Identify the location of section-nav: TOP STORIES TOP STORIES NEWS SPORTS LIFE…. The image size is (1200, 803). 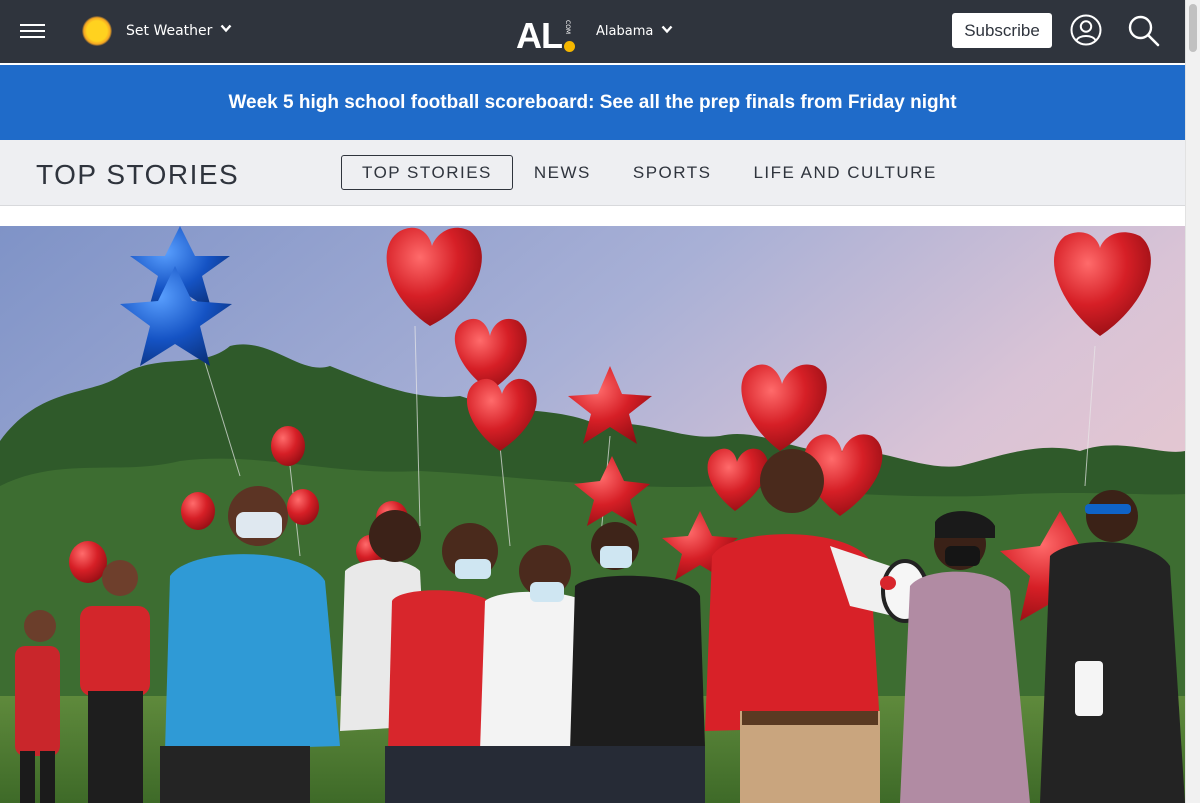
(592, 173).